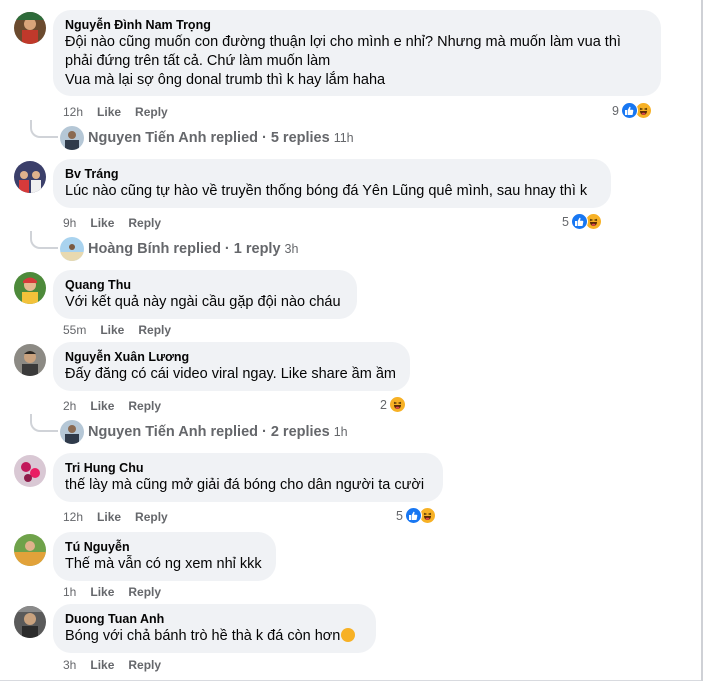 The image size is (703, 681). I want to click on view-replies-link: Nguyen Tiến Anh replied · 5 replies 11h, so click(207, 138).